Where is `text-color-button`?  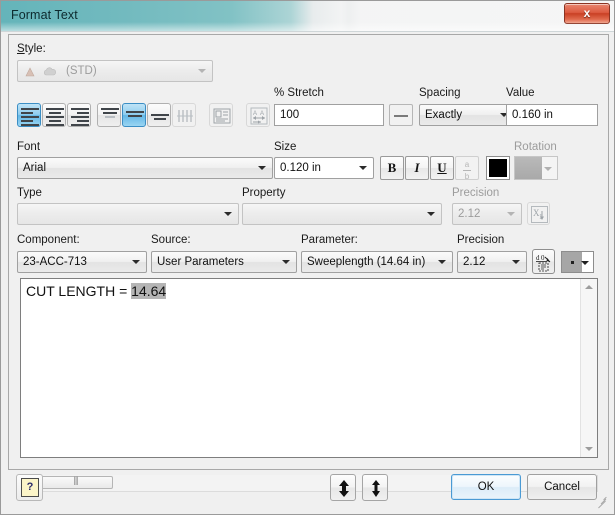 text-color-button is located at coordinates (498, 168).